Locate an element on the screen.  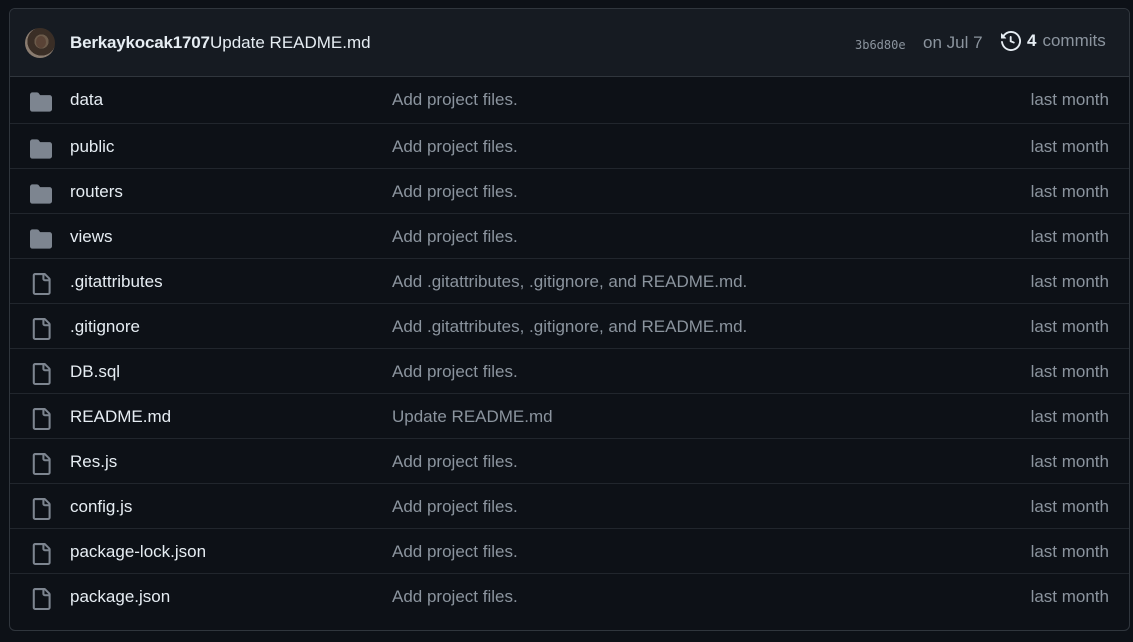
file-name-link: views is located at coordinates (91, 237).